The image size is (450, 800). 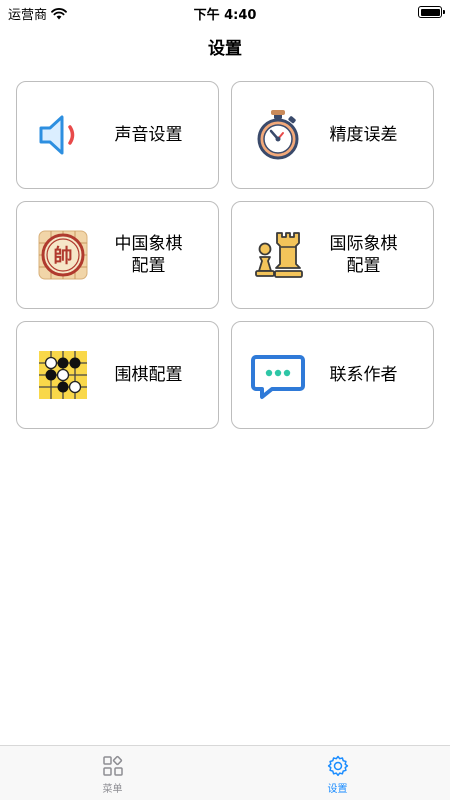 I want to click on grid-menu-icon, so click(x=112, y=765).